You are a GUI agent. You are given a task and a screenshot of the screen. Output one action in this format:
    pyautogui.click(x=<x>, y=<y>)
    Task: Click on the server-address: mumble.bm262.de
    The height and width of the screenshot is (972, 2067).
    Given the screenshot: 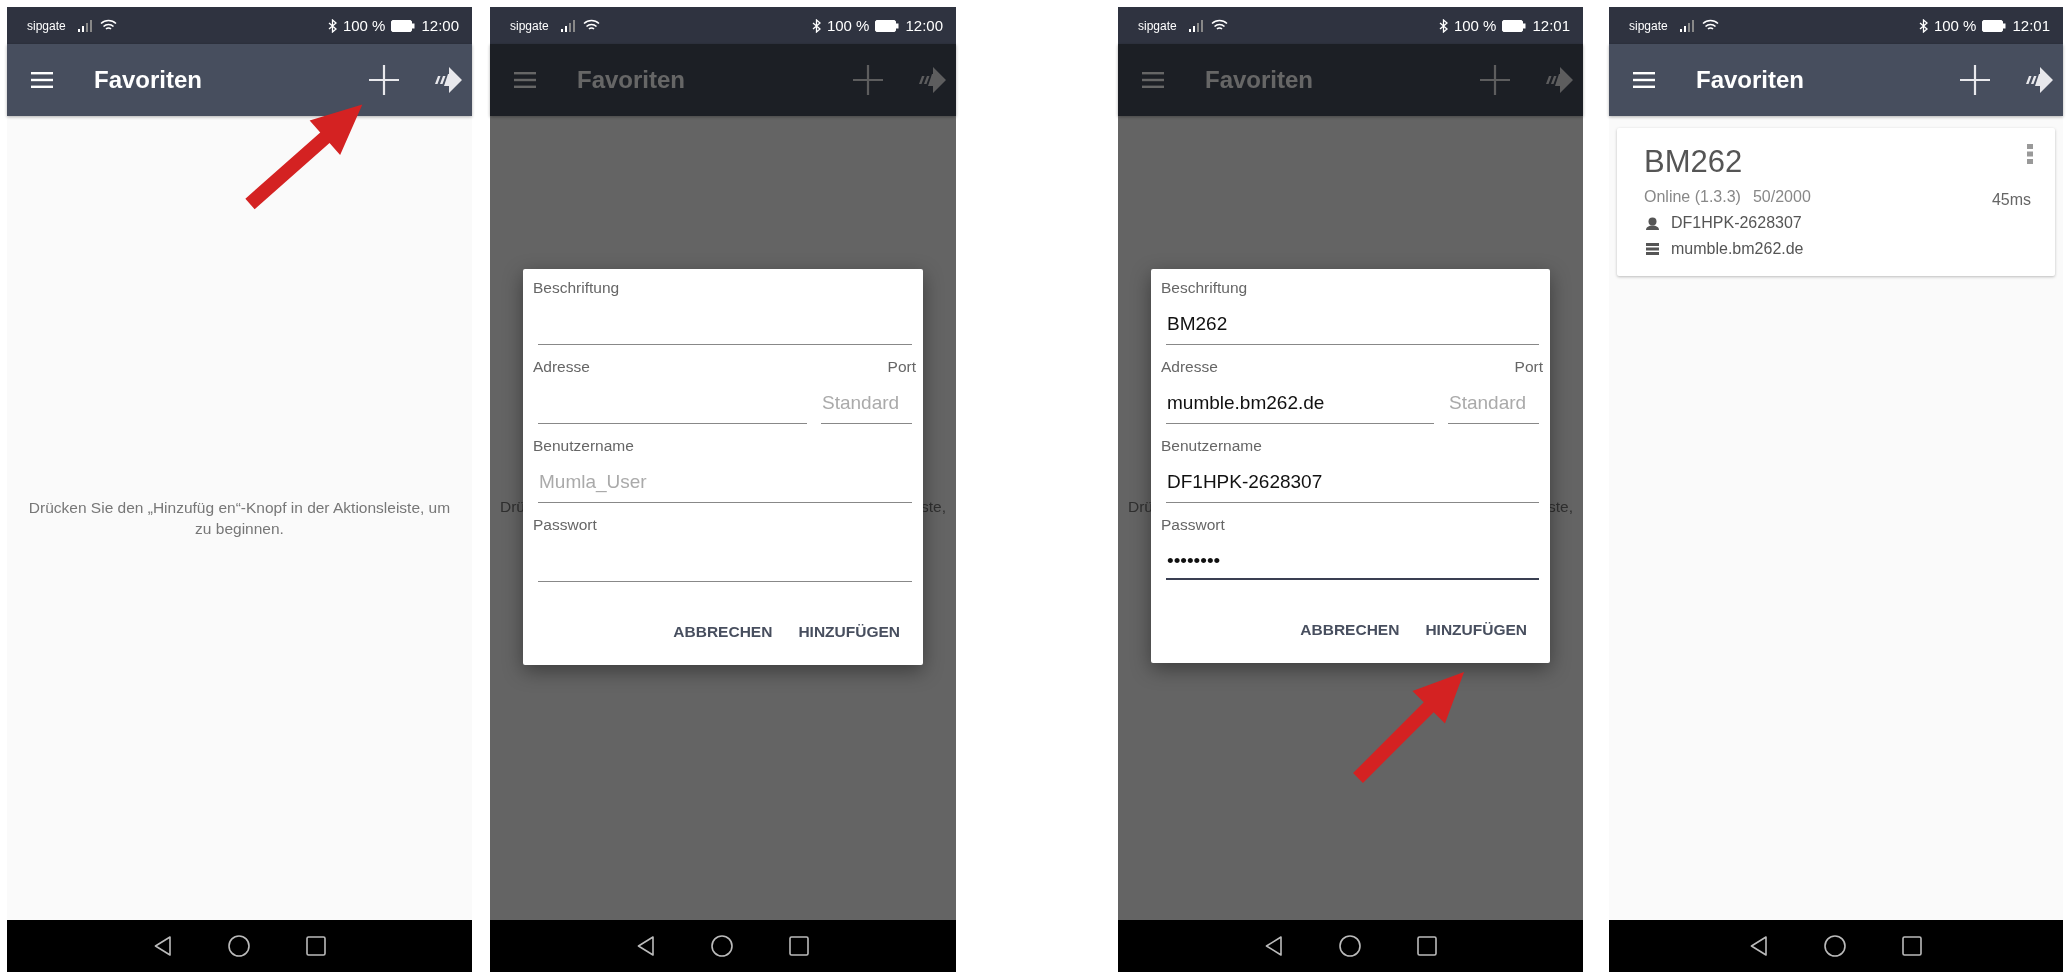 What is the action you would take?
    pyautogui.click(x=1737, y=249)
    